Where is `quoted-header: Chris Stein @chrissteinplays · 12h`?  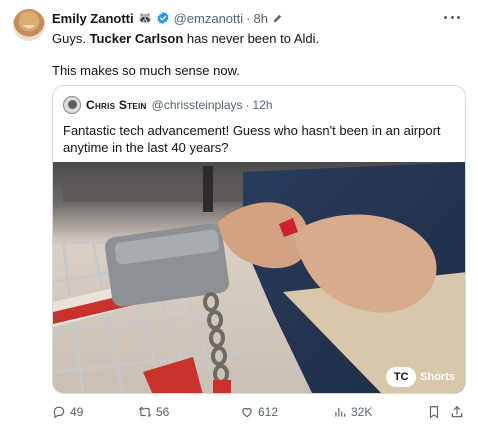 quoted-header: Chris Stein @chrissteinplays · 12h is located at coordinates (179, 105).